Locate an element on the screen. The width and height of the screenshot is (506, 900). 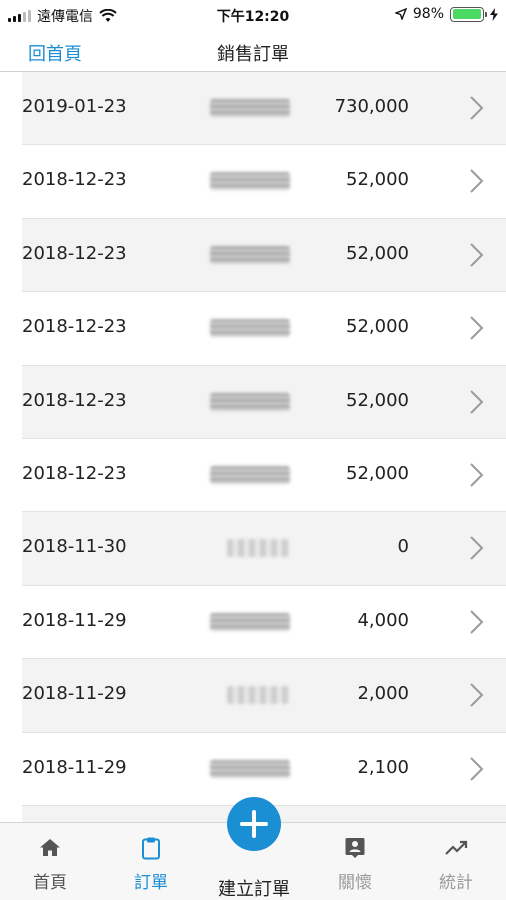
location-arrow-icon is located at coordinates (400, 14).